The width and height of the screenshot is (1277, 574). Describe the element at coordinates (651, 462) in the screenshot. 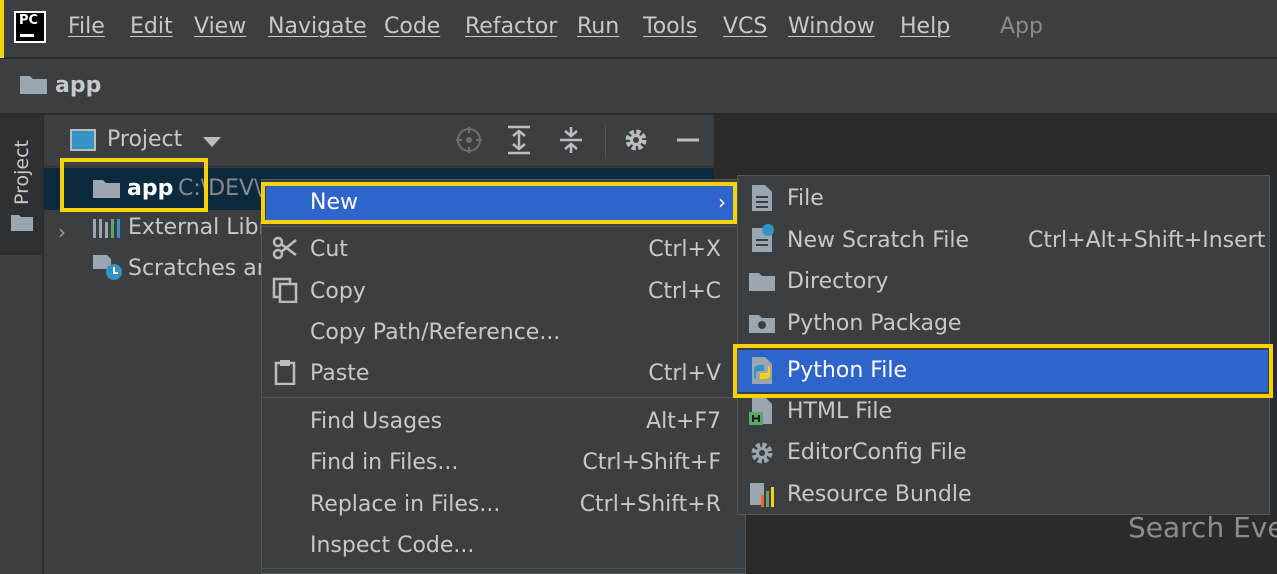

I see `shortcut-find-in-files: Ctrl+Shift+F` at that location.